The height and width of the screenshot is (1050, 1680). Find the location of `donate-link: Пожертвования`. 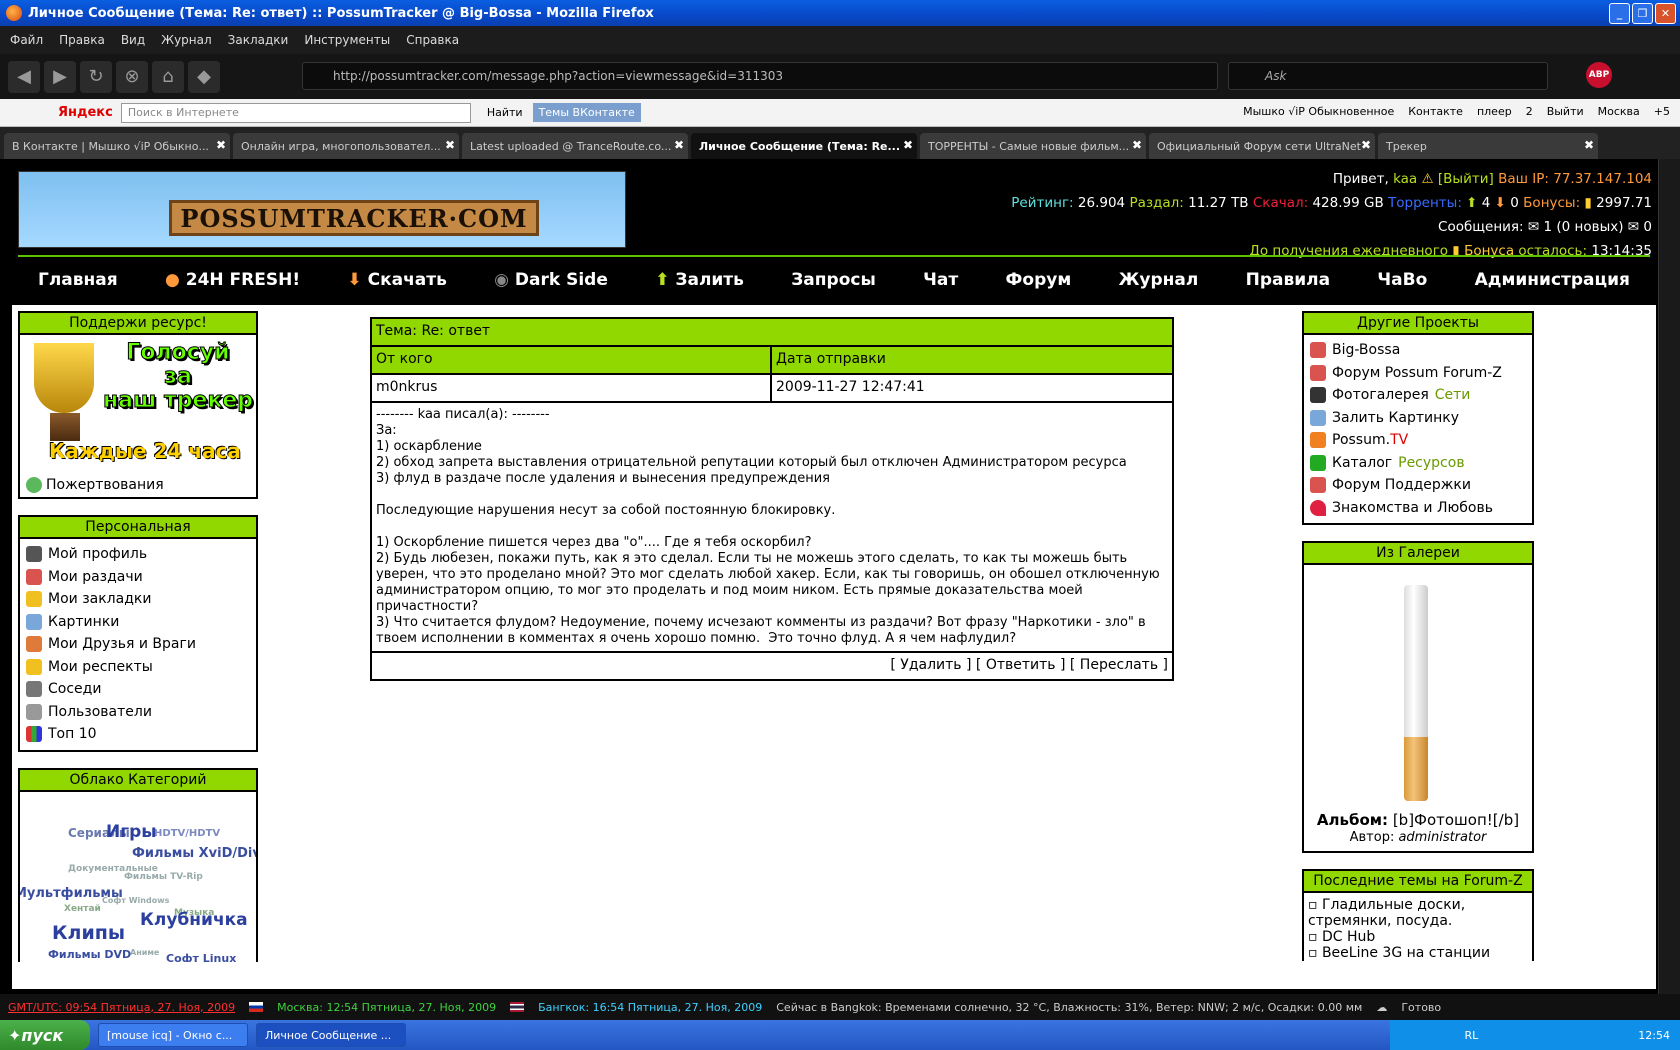

donate-link: Пожертвования is located at coordinates (138, 486).